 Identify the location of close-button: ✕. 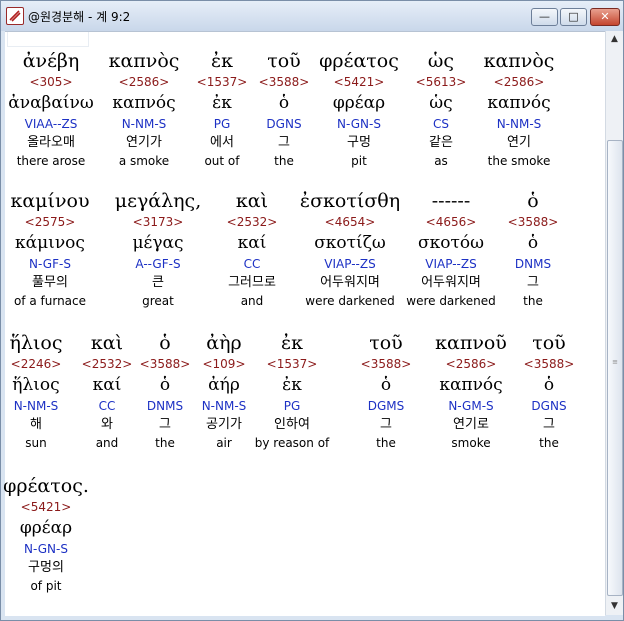
(605, 17).